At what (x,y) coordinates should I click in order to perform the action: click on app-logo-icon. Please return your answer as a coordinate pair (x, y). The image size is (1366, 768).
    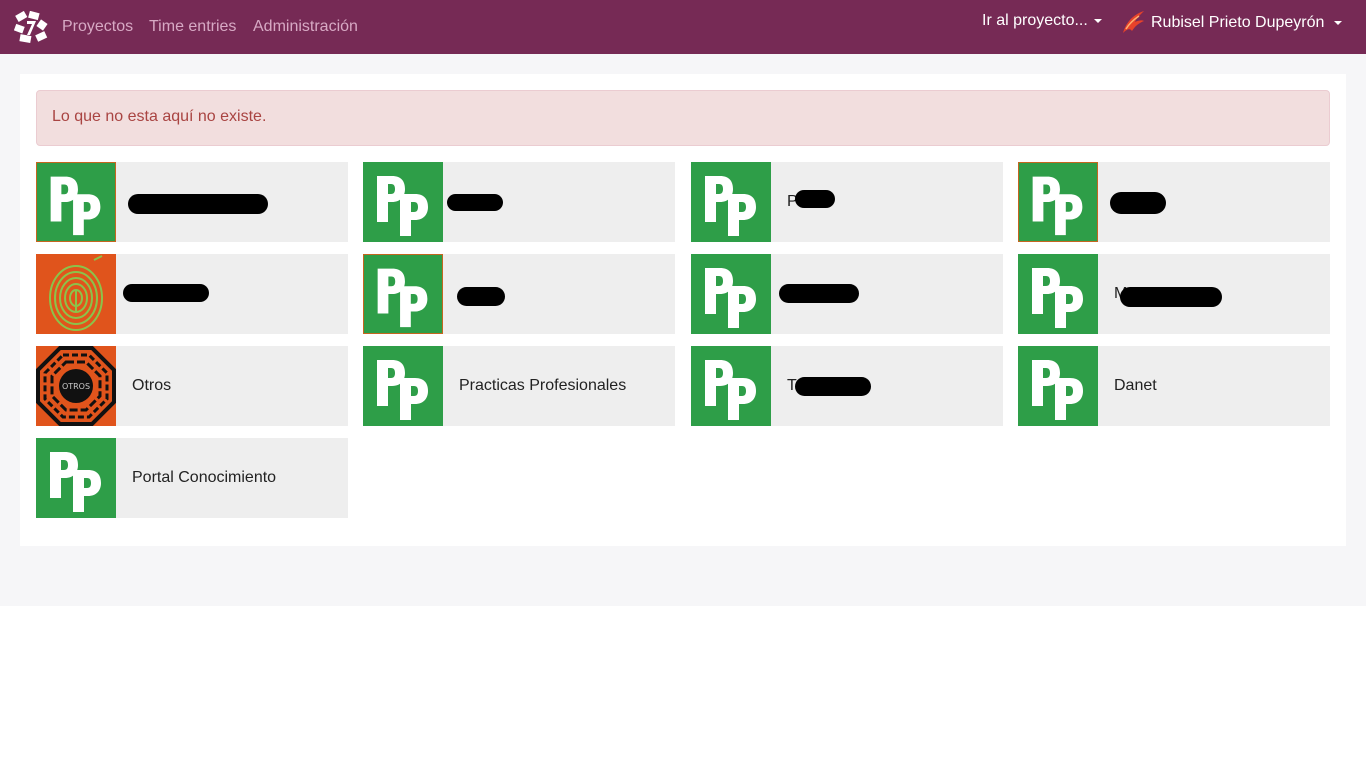
    Looking at the image, I should click on (31, 27).